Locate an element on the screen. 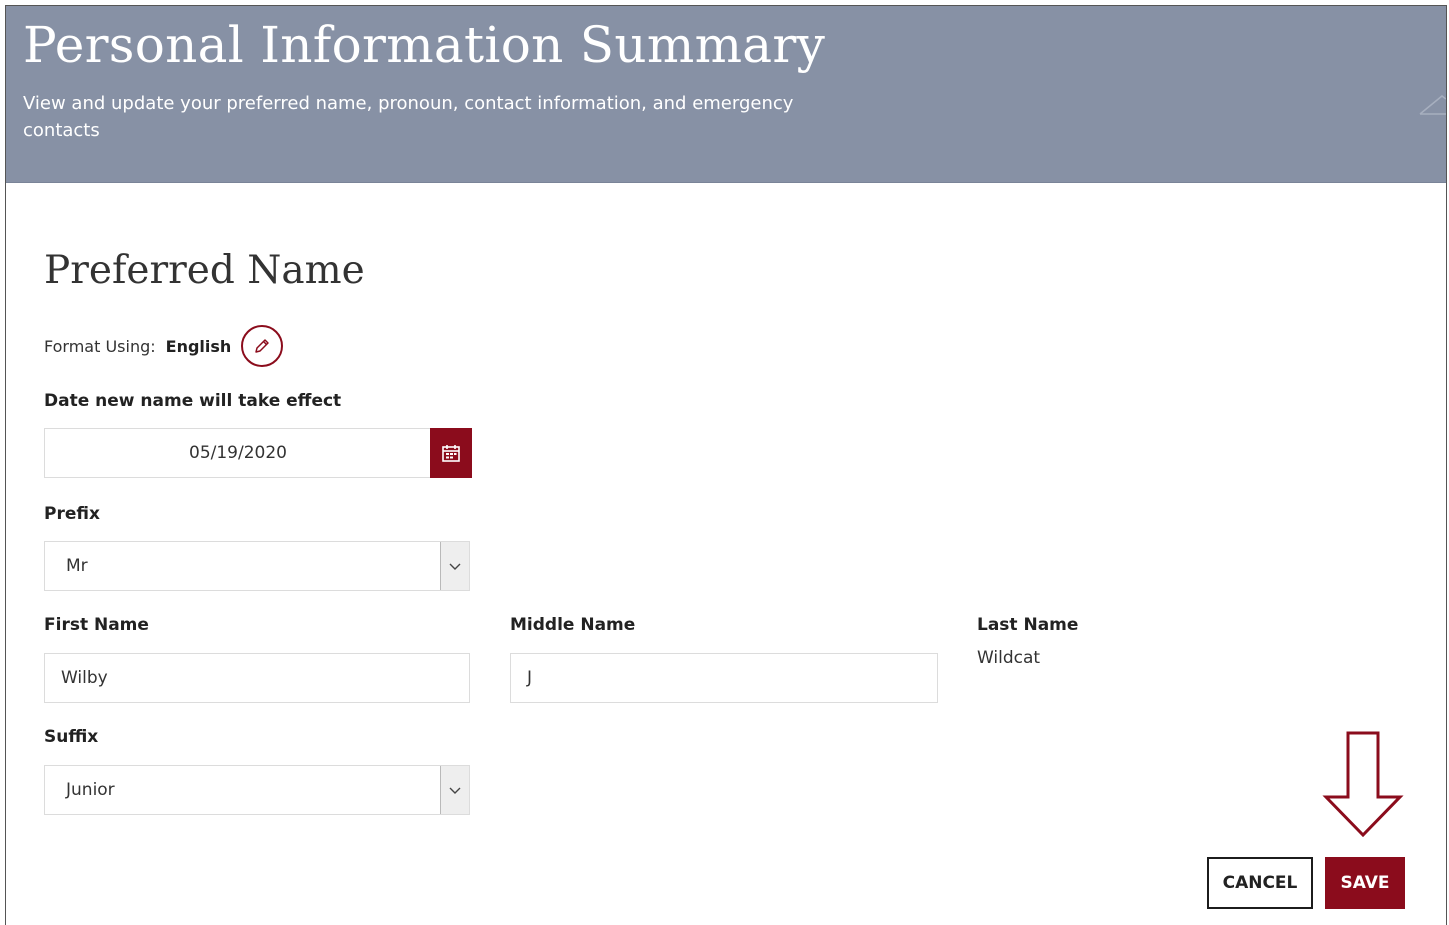 The width and height of the screenshot is (1449, 925). last-name-label: Last Name is located at coordinates (1028, 625).